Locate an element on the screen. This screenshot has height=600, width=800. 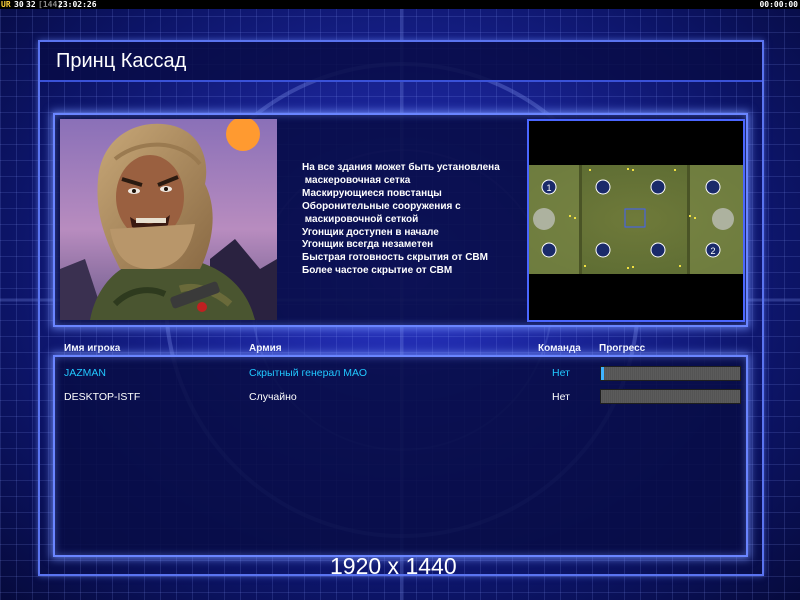
player-name: DESKTOP-ISTF is located at coordinates (102, 397).